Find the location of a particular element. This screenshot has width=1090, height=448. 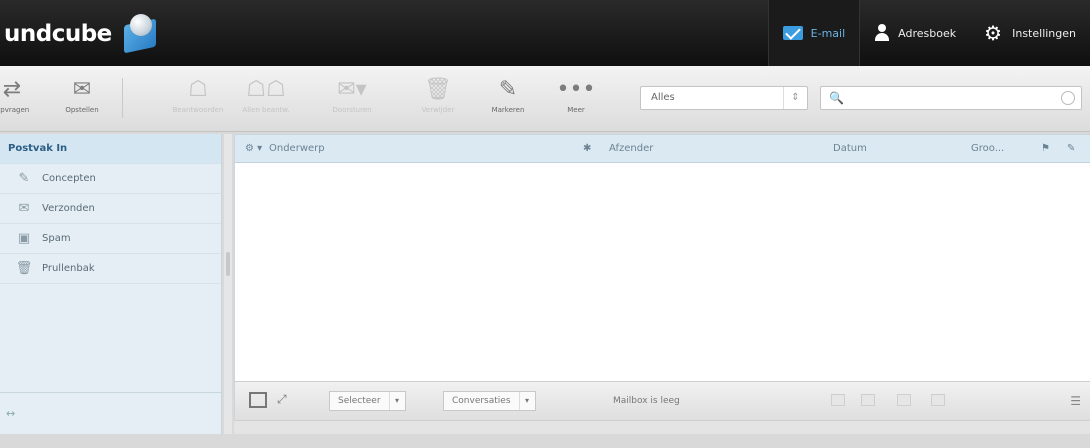

folder-sent-label: Verzonden is located at coordinates (68, 208).